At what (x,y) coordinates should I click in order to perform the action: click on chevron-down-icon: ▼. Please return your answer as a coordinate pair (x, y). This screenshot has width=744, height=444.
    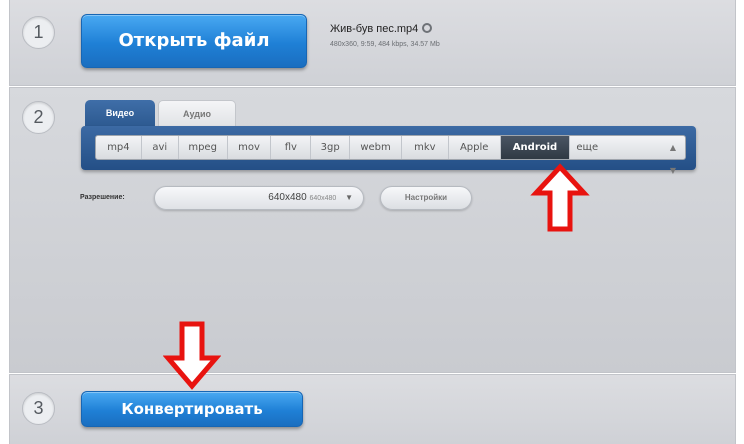
    Looking at the image, I should click on (349, 197).